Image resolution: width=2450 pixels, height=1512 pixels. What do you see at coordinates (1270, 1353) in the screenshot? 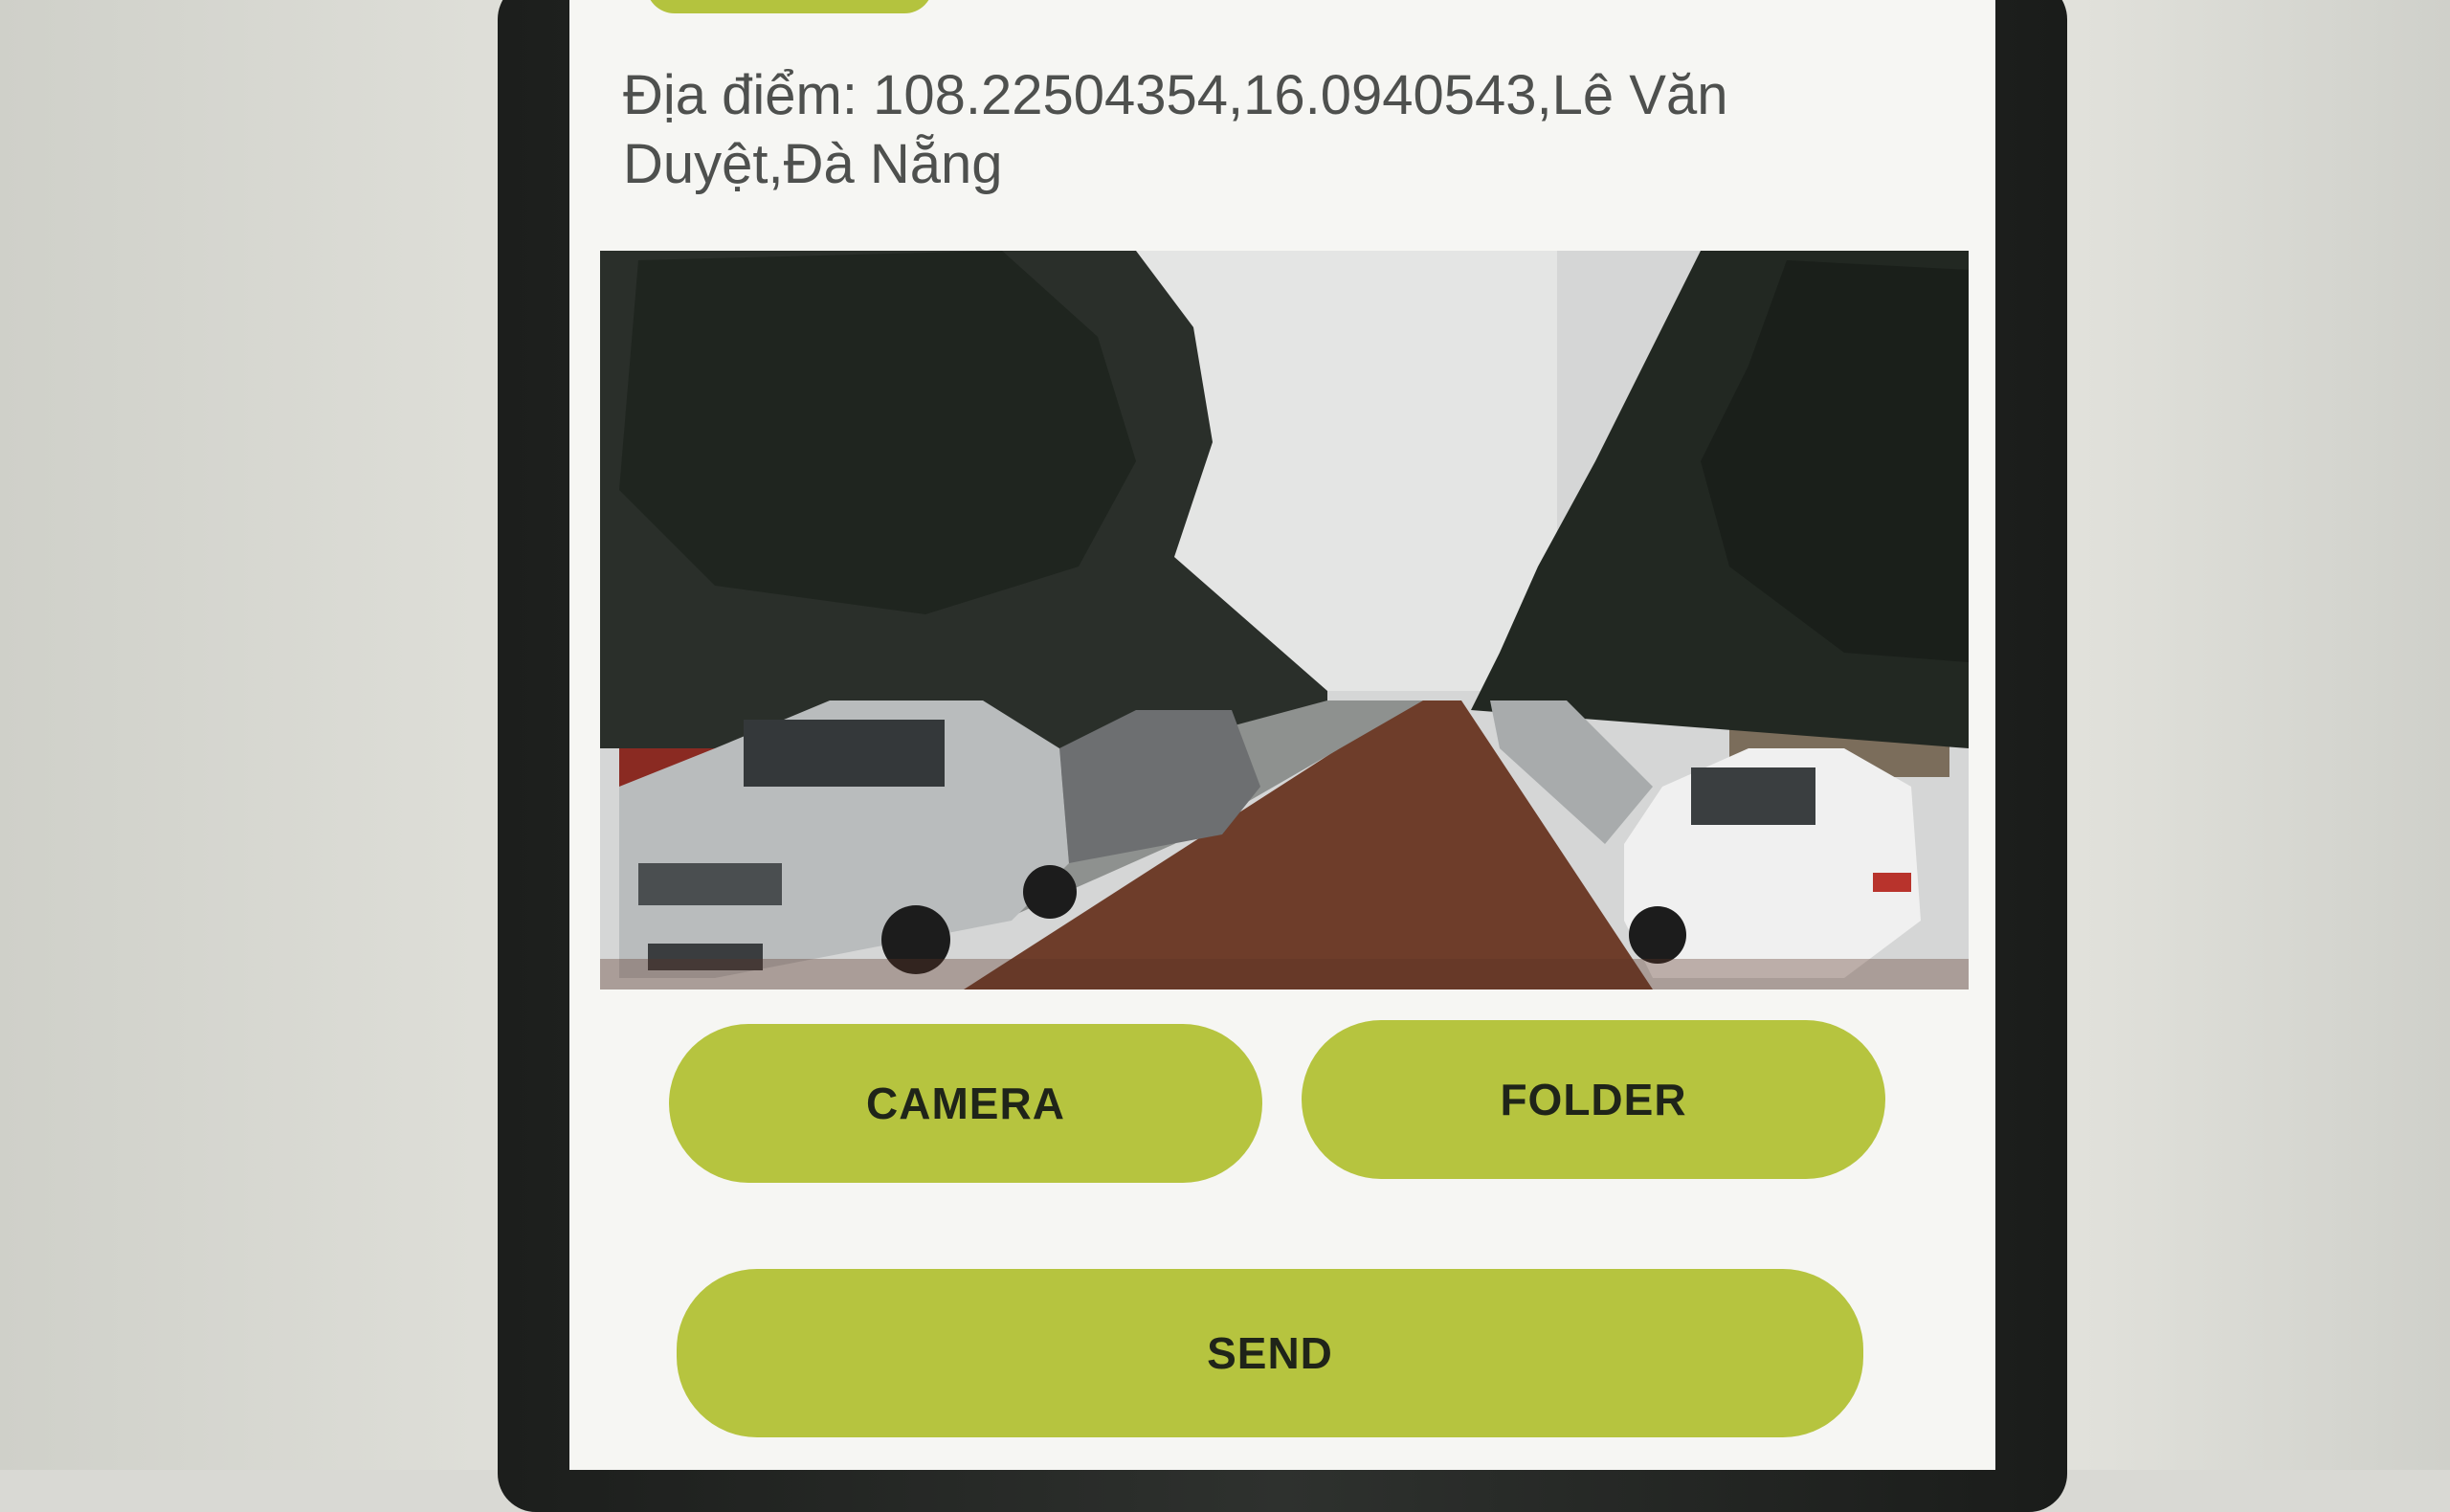
I see `send-button: SEND` at bounding box center [1270, 1353].